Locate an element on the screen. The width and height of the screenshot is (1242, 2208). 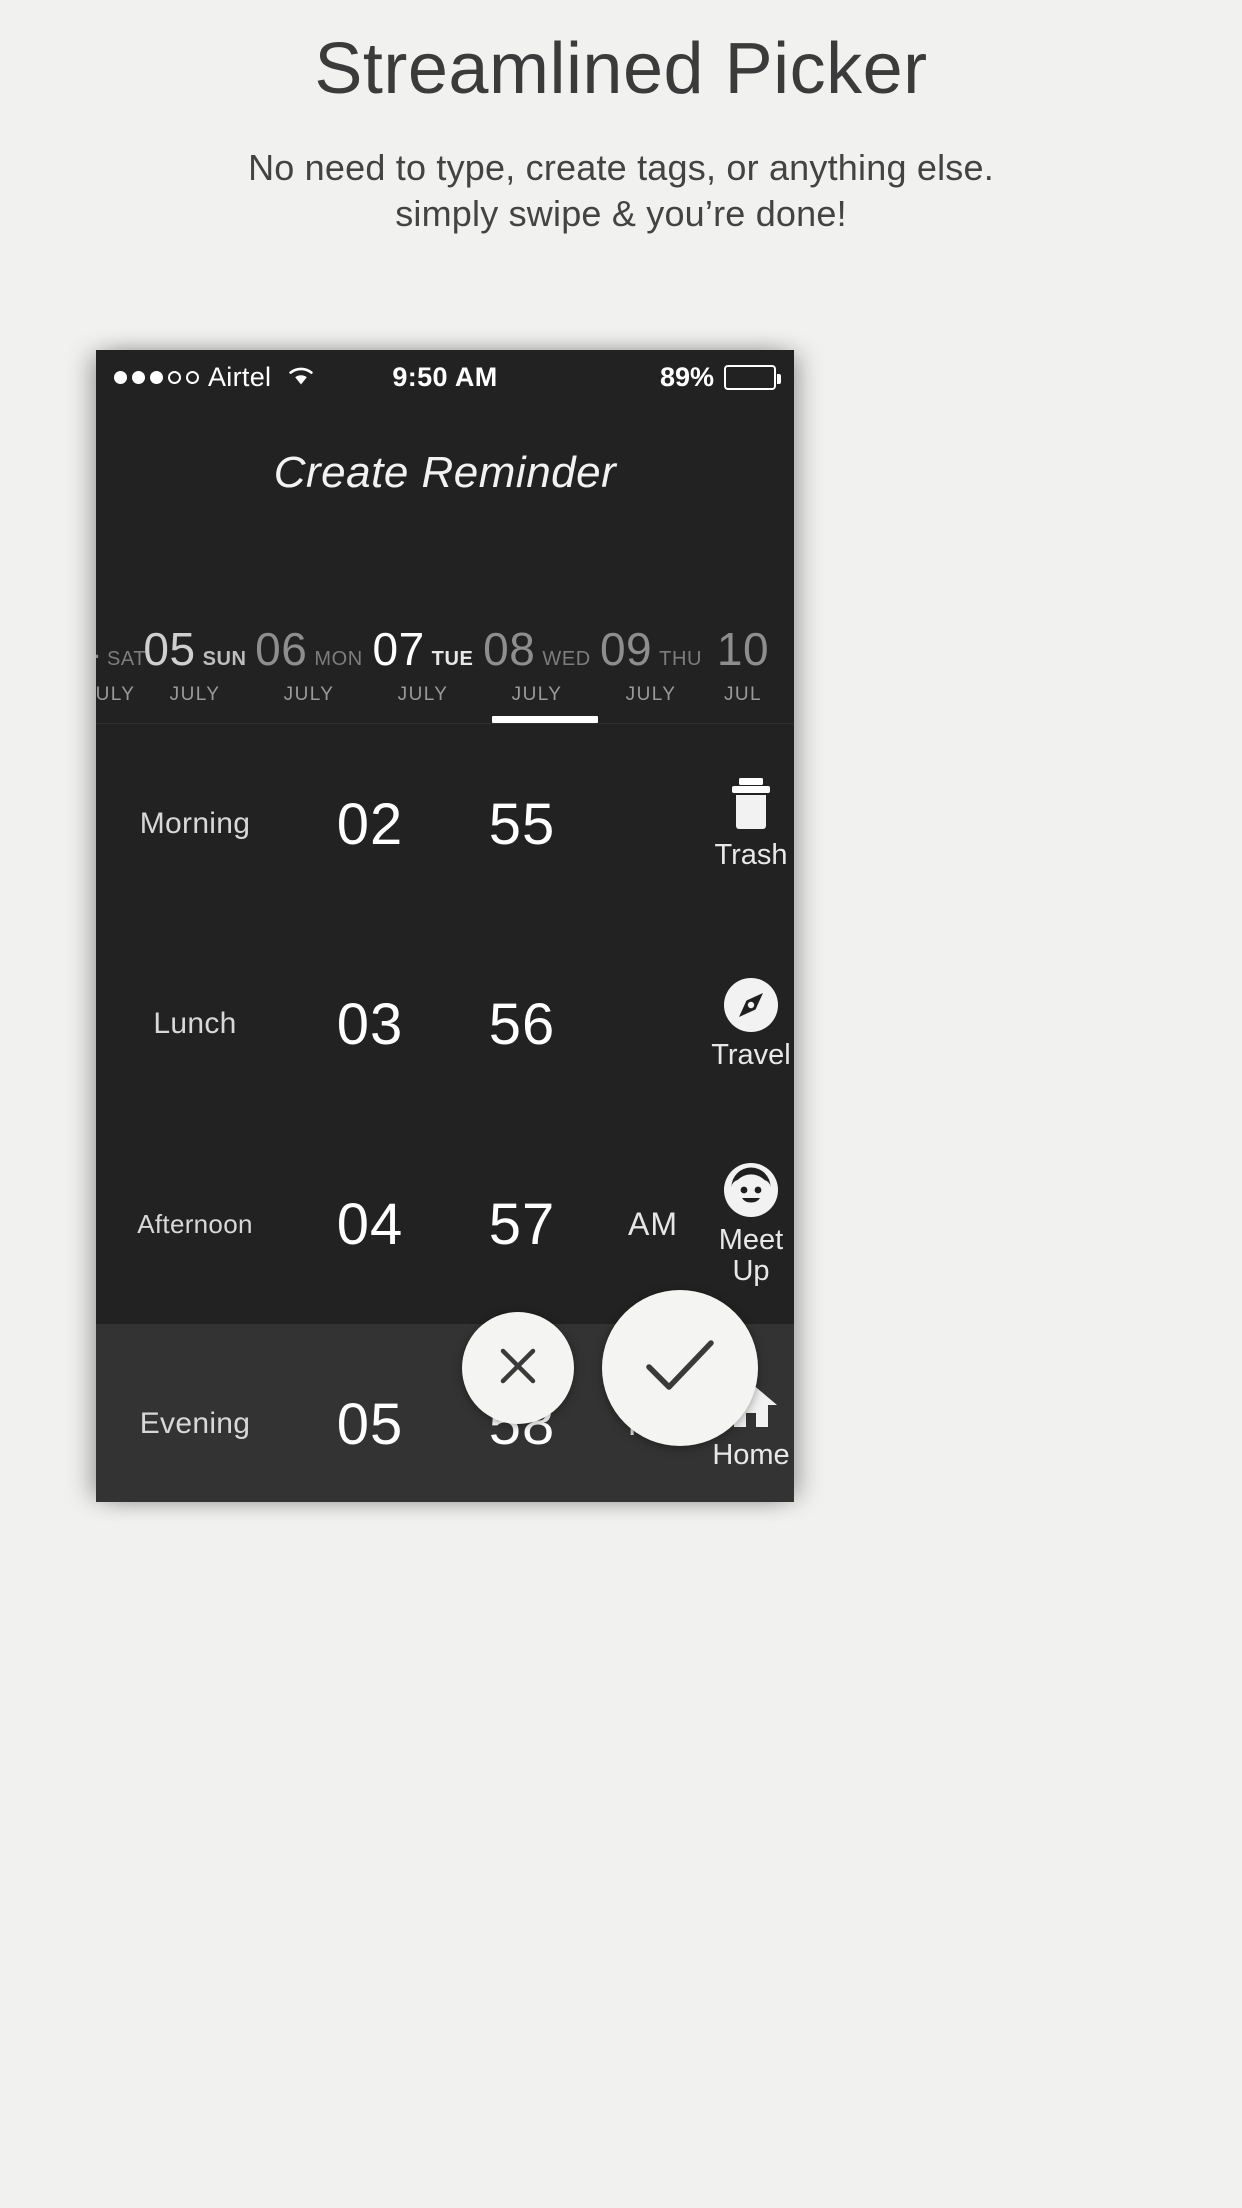
date-cell: 4 SAT JULY is located at coordinates (121, 662).